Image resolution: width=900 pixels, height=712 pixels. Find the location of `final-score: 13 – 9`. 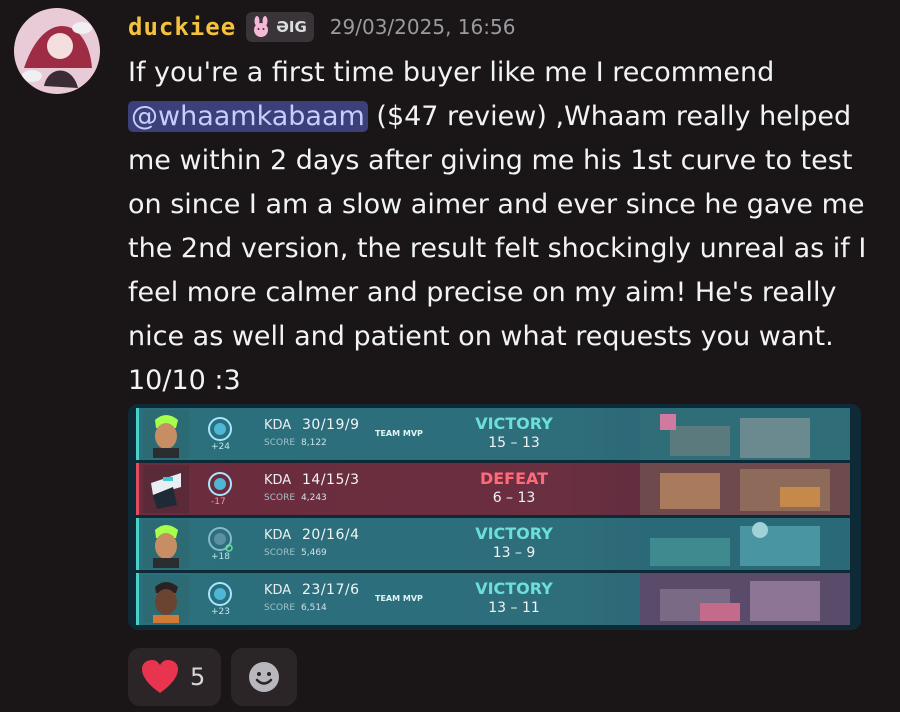

final-score: 13 – 9 is located at coordinates (514, 553).